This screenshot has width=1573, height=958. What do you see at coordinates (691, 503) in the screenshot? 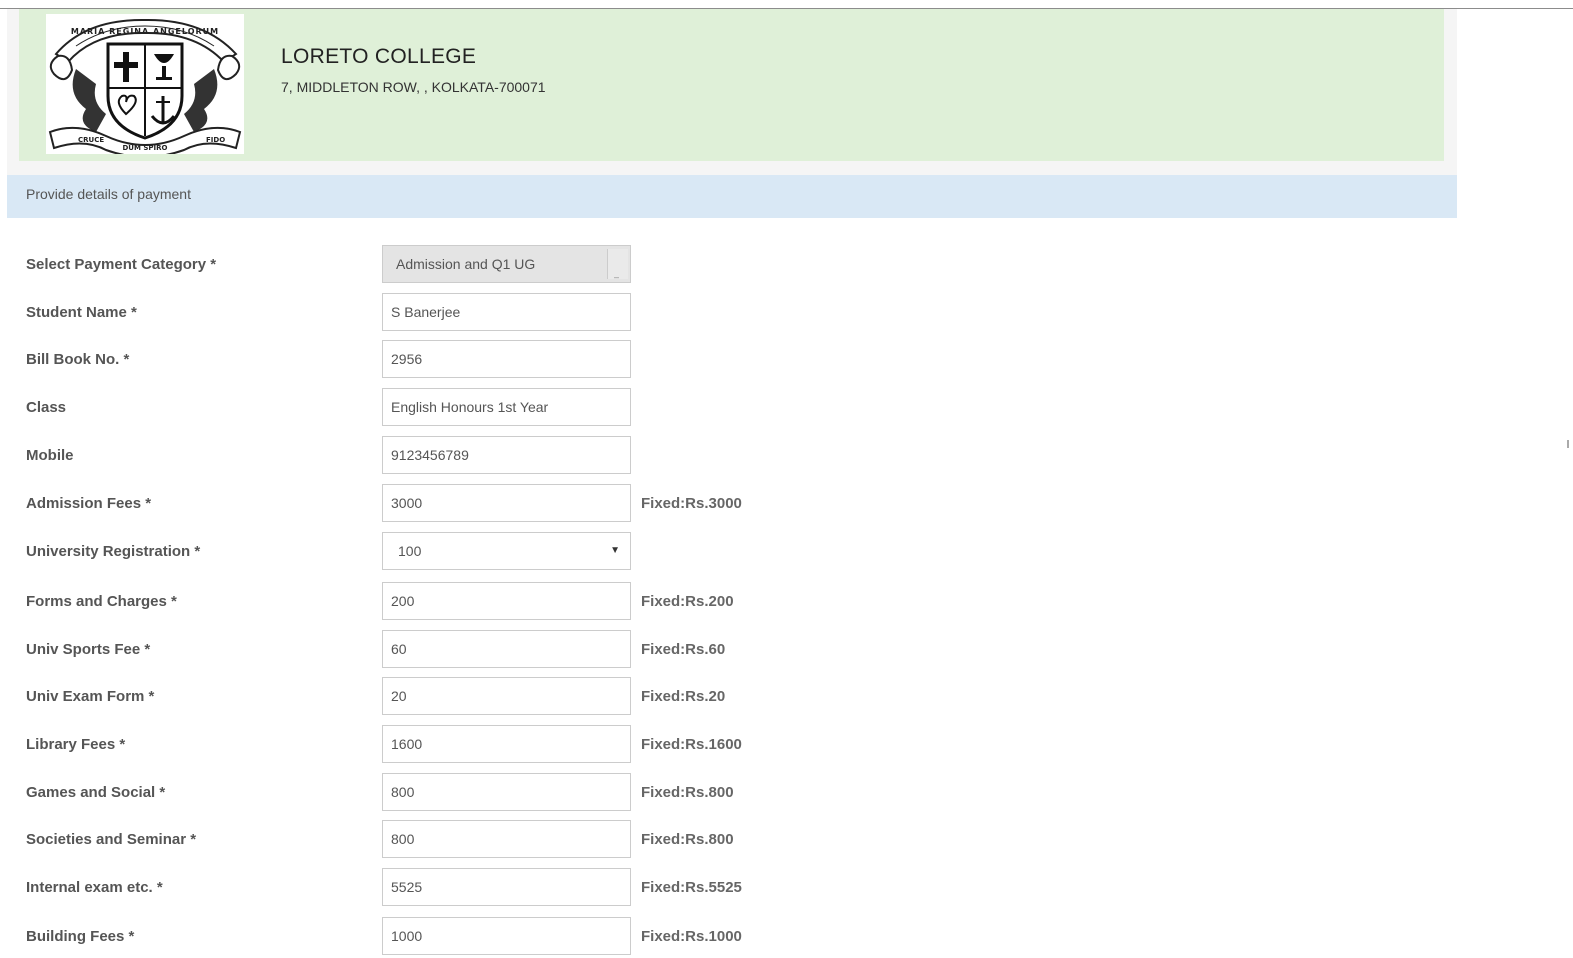
I see `fixed-amount-hint: Fixed:Rs.3000` at bounding box center [691, 503].